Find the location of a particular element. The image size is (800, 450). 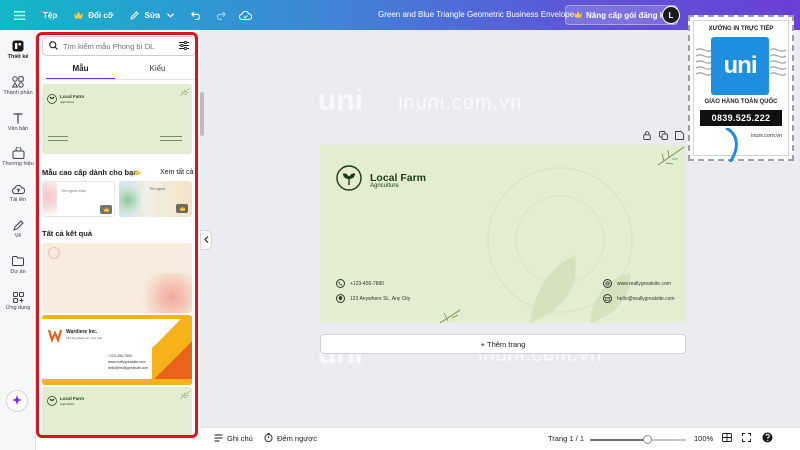

resize-button: Đổi cỡ is located at coordinates (92, 15).